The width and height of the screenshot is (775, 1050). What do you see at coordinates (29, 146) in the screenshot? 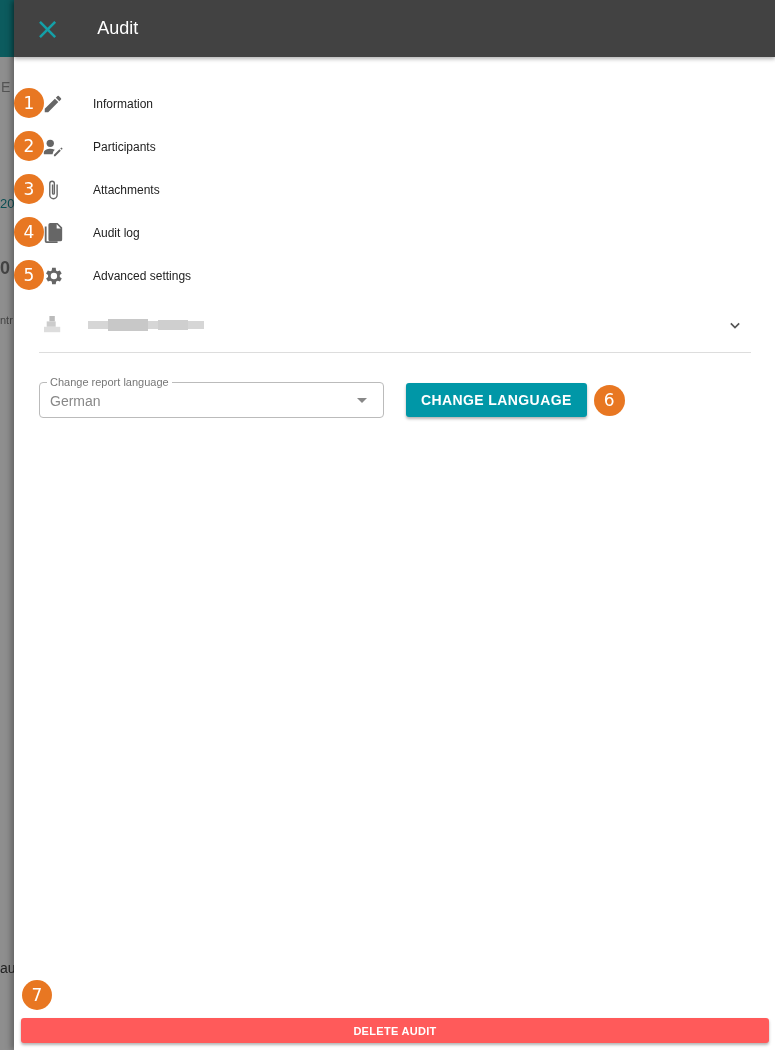
I see `step-badge: 2` at bounding box center [29, 146].